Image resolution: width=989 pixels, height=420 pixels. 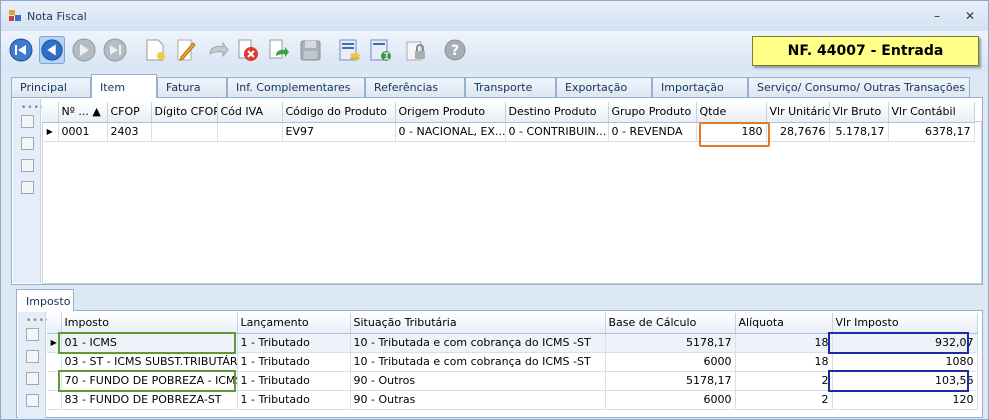 I want to click on tab-imposto: Imposto, so click(x=45, y=300).